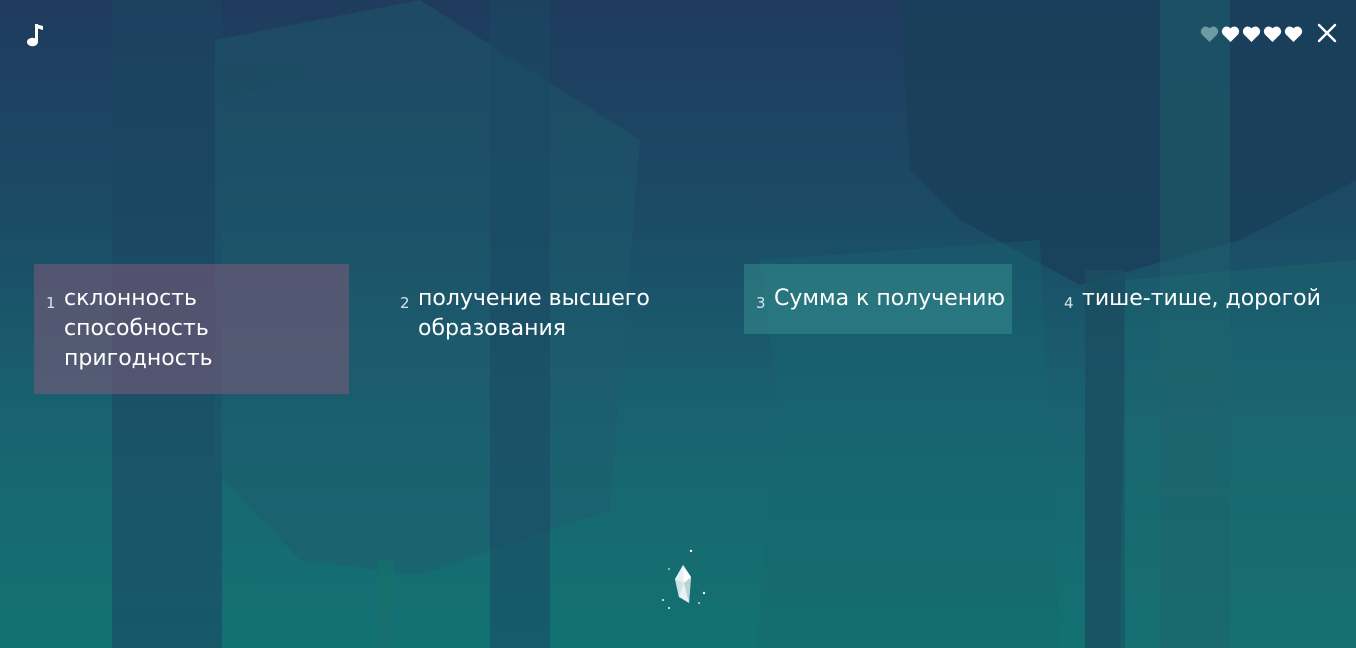  What do you see at coordinates (1069, 303) in the screenshot?
I see `option-number: 4` at bounding box center [1069, 303].